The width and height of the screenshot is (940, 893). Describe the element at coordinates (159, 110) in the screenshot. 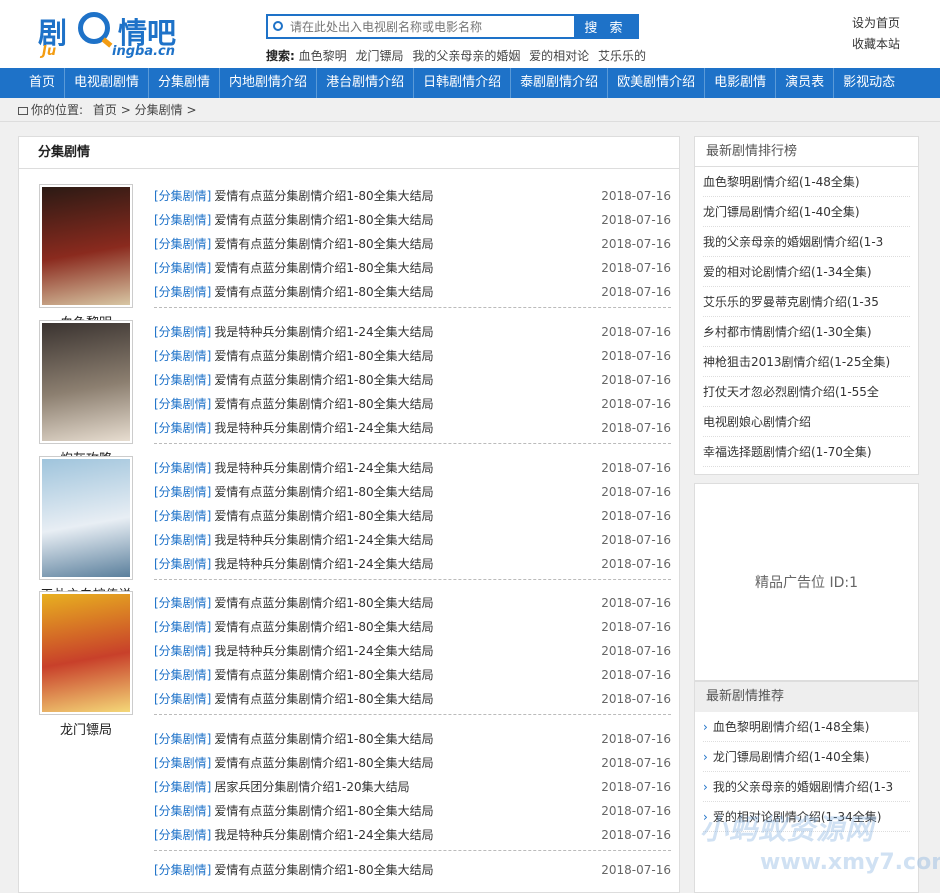

I see `breadcrumb-current: 分集剧情` at that location.